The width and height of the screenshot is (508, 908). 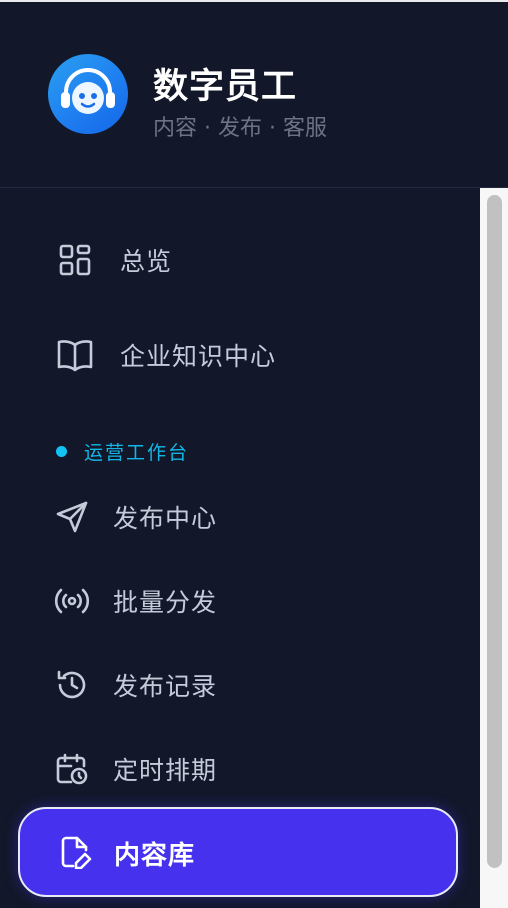 I want to click on nav-item-publish-center: 发布中心, so click(x=240, y=517).